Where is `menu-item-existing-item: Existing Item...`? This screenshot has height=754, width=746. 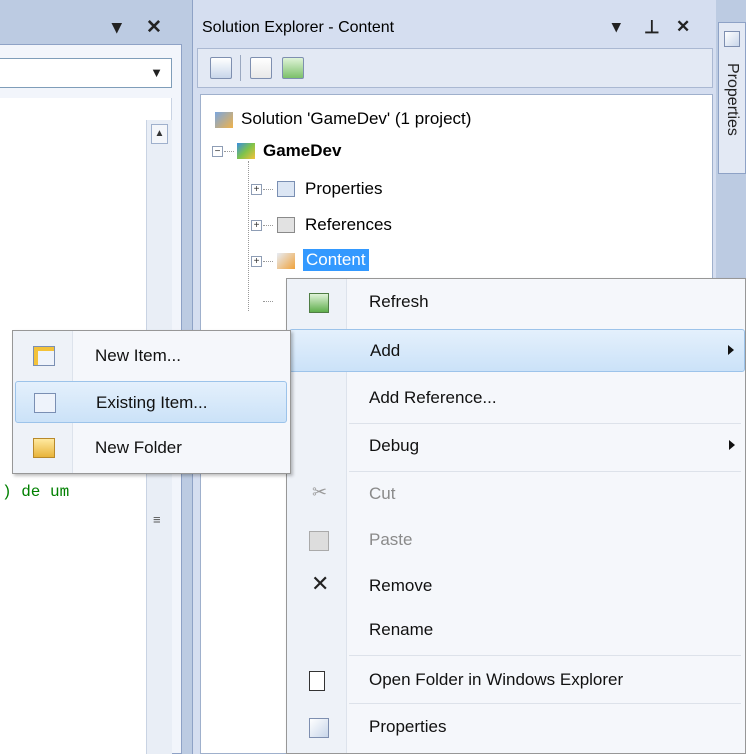 menu-item-existing-item: Existing Item... is located at coordinates (151, 402).